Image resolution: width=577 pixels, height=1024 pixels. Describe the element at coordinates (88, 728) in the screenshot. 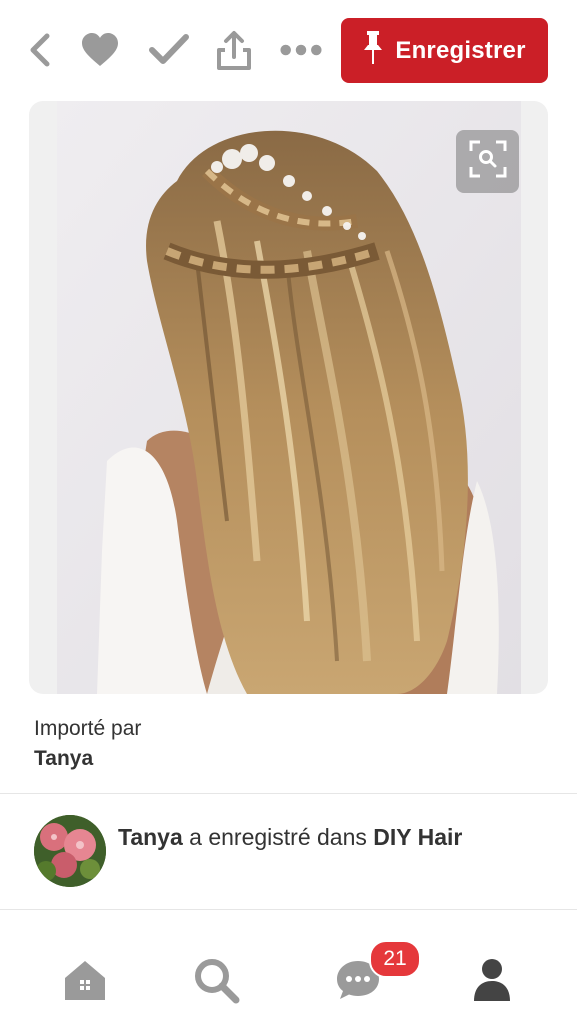

I see `imported-by-caption: Importé par` at that location.